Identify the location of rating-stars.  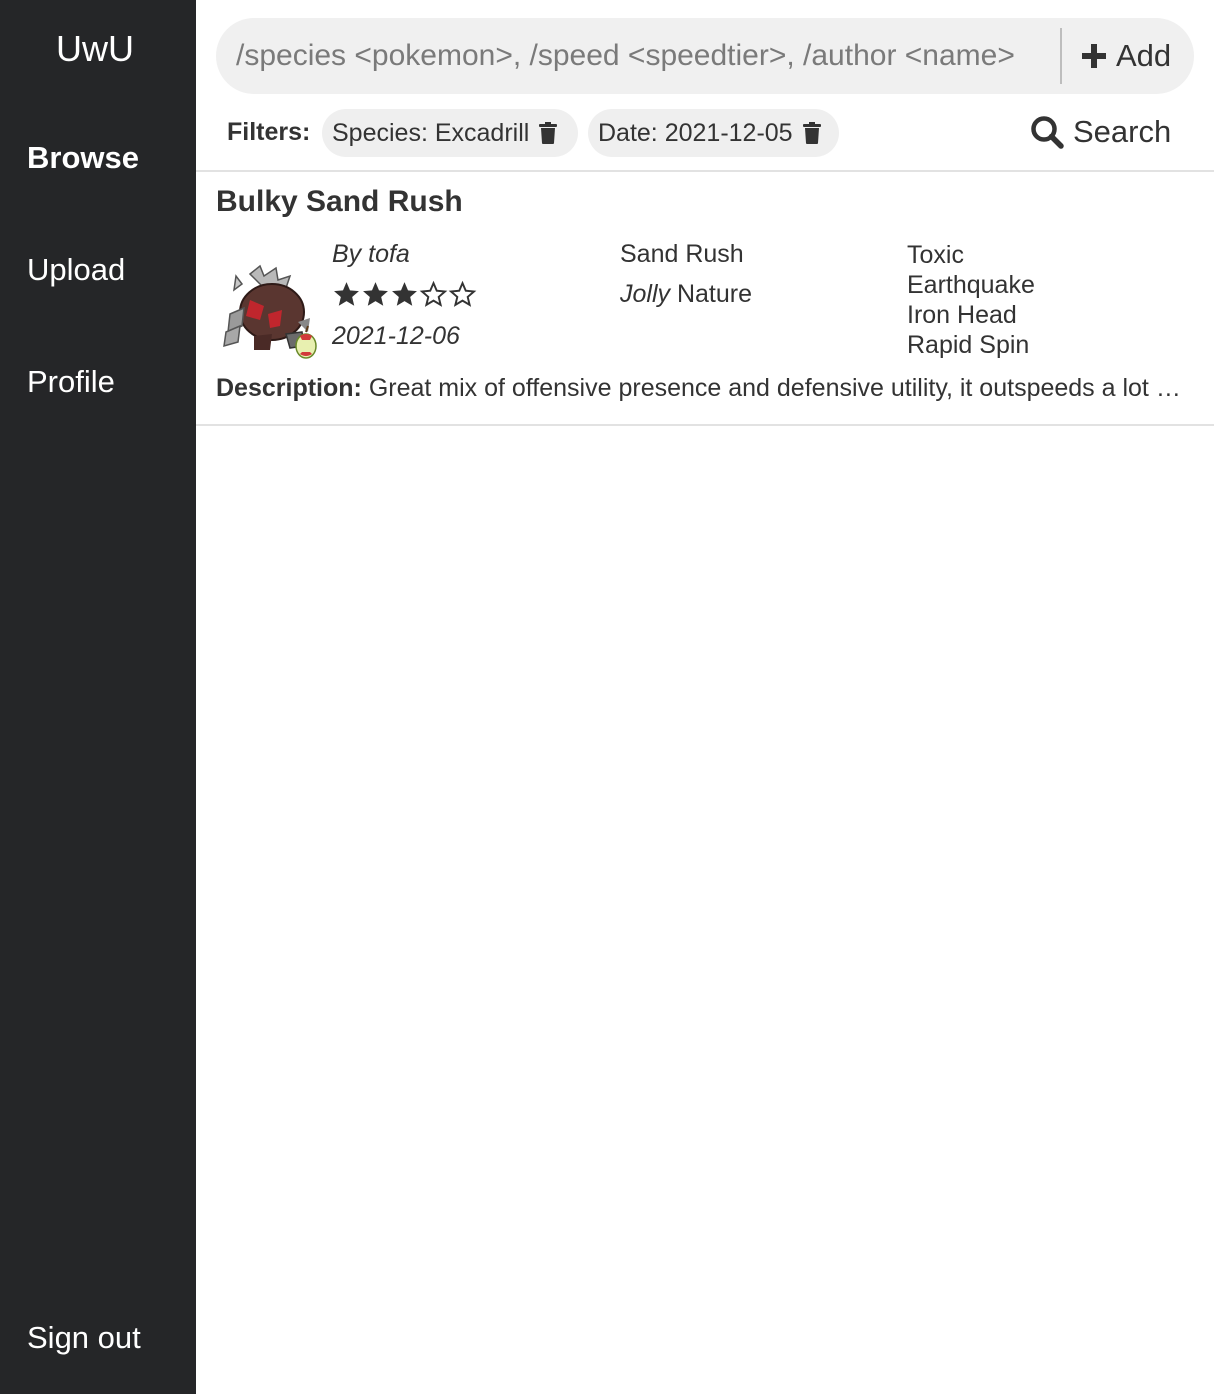
(404, 294).